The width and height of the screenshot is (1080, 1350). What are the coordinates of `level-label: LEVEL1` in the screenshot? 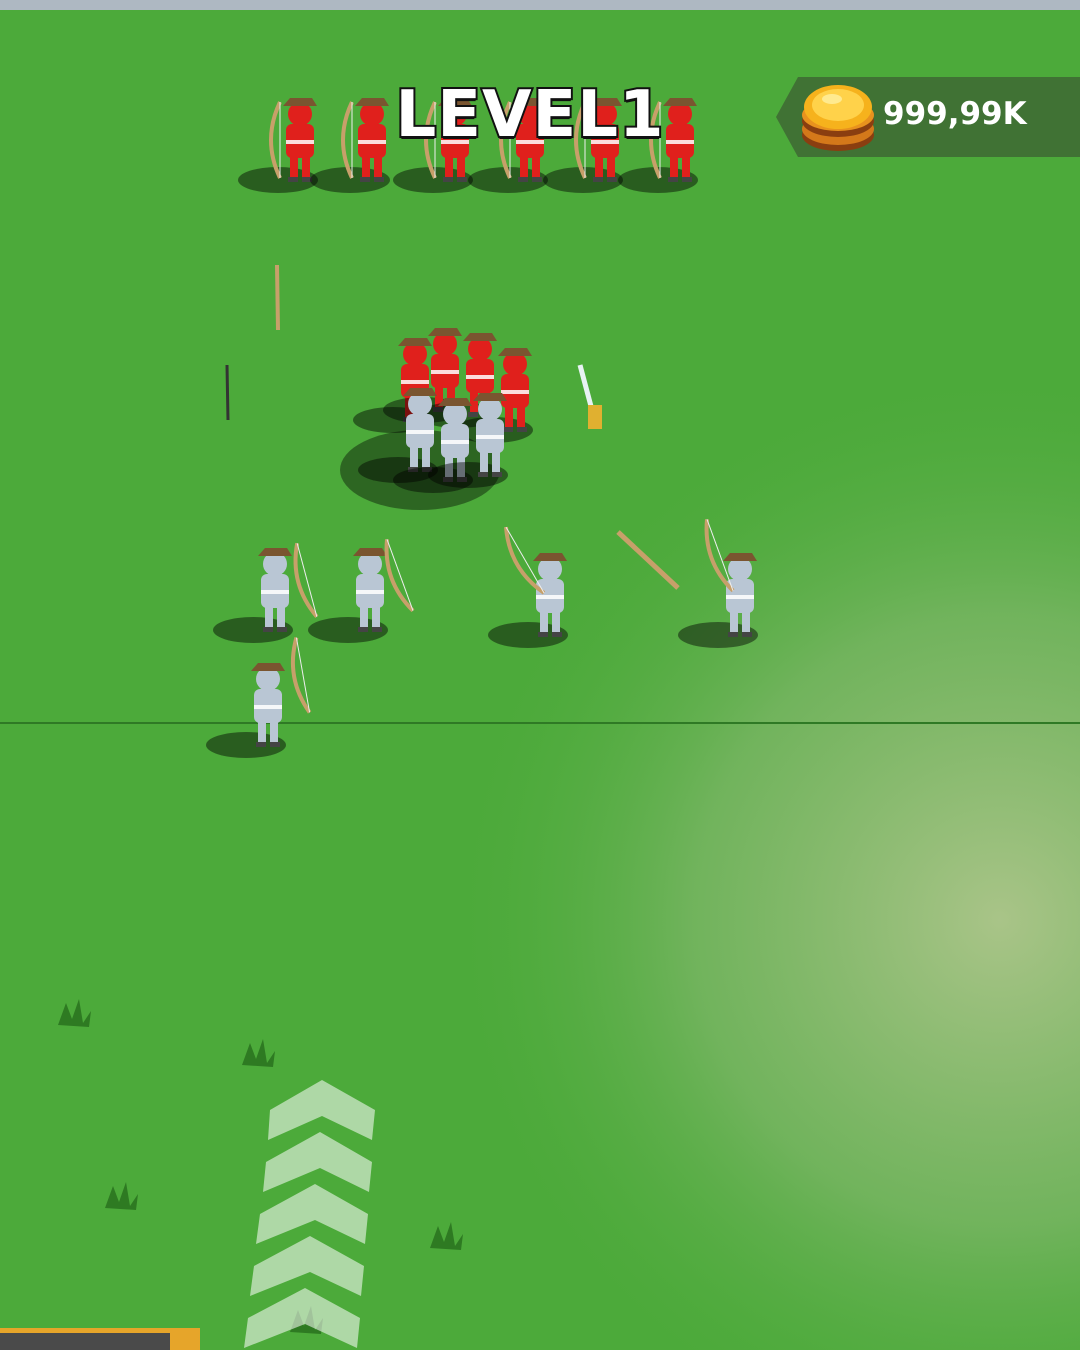 It's located at (529, 115).